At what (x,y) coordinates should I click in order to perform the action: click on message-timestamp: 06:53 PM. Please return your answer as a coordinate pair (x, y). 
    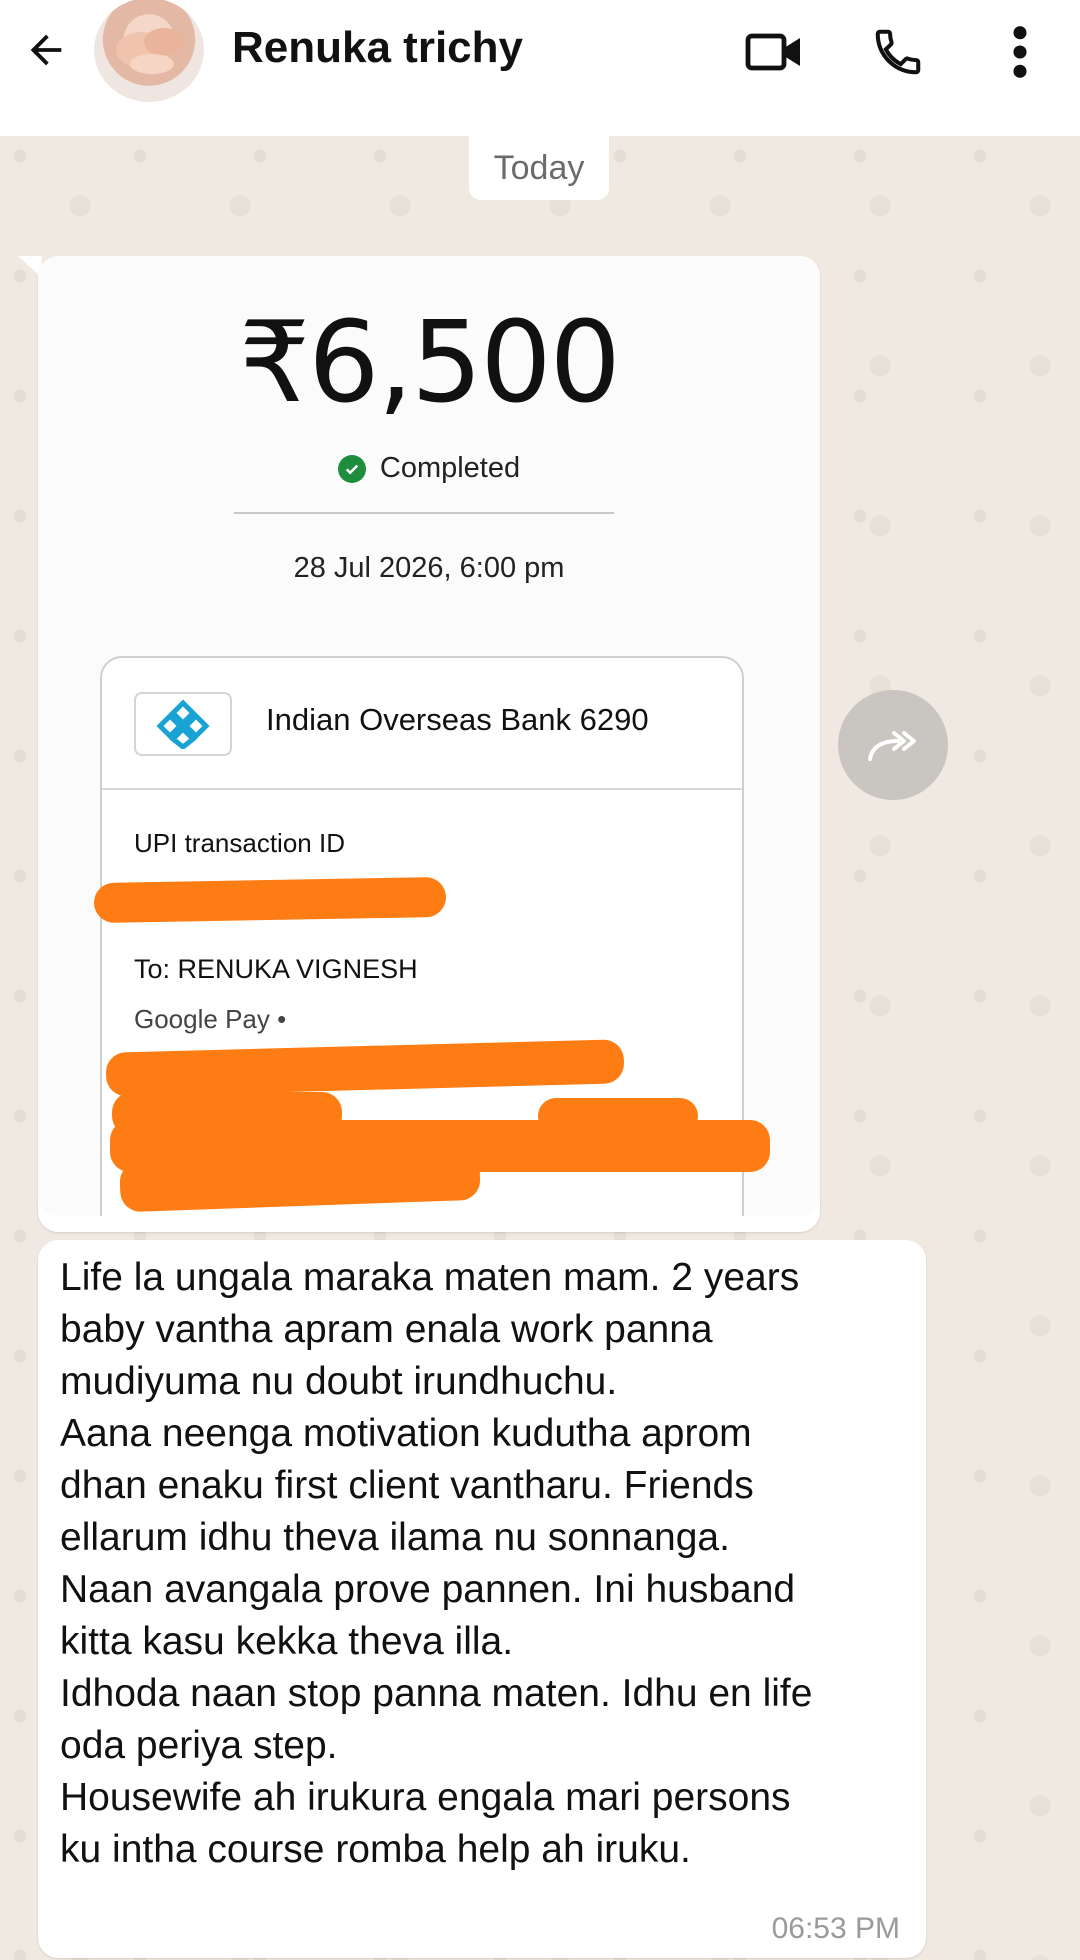
    Looking at the image, I should click on (835, 1928).